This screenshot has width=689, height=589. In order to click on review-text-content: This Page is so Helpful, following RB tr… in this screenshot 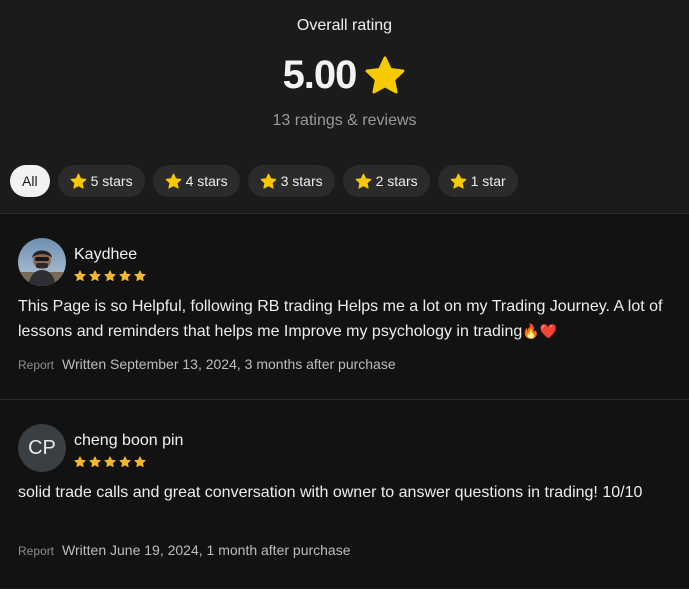, I will do `click(340, 319)`.